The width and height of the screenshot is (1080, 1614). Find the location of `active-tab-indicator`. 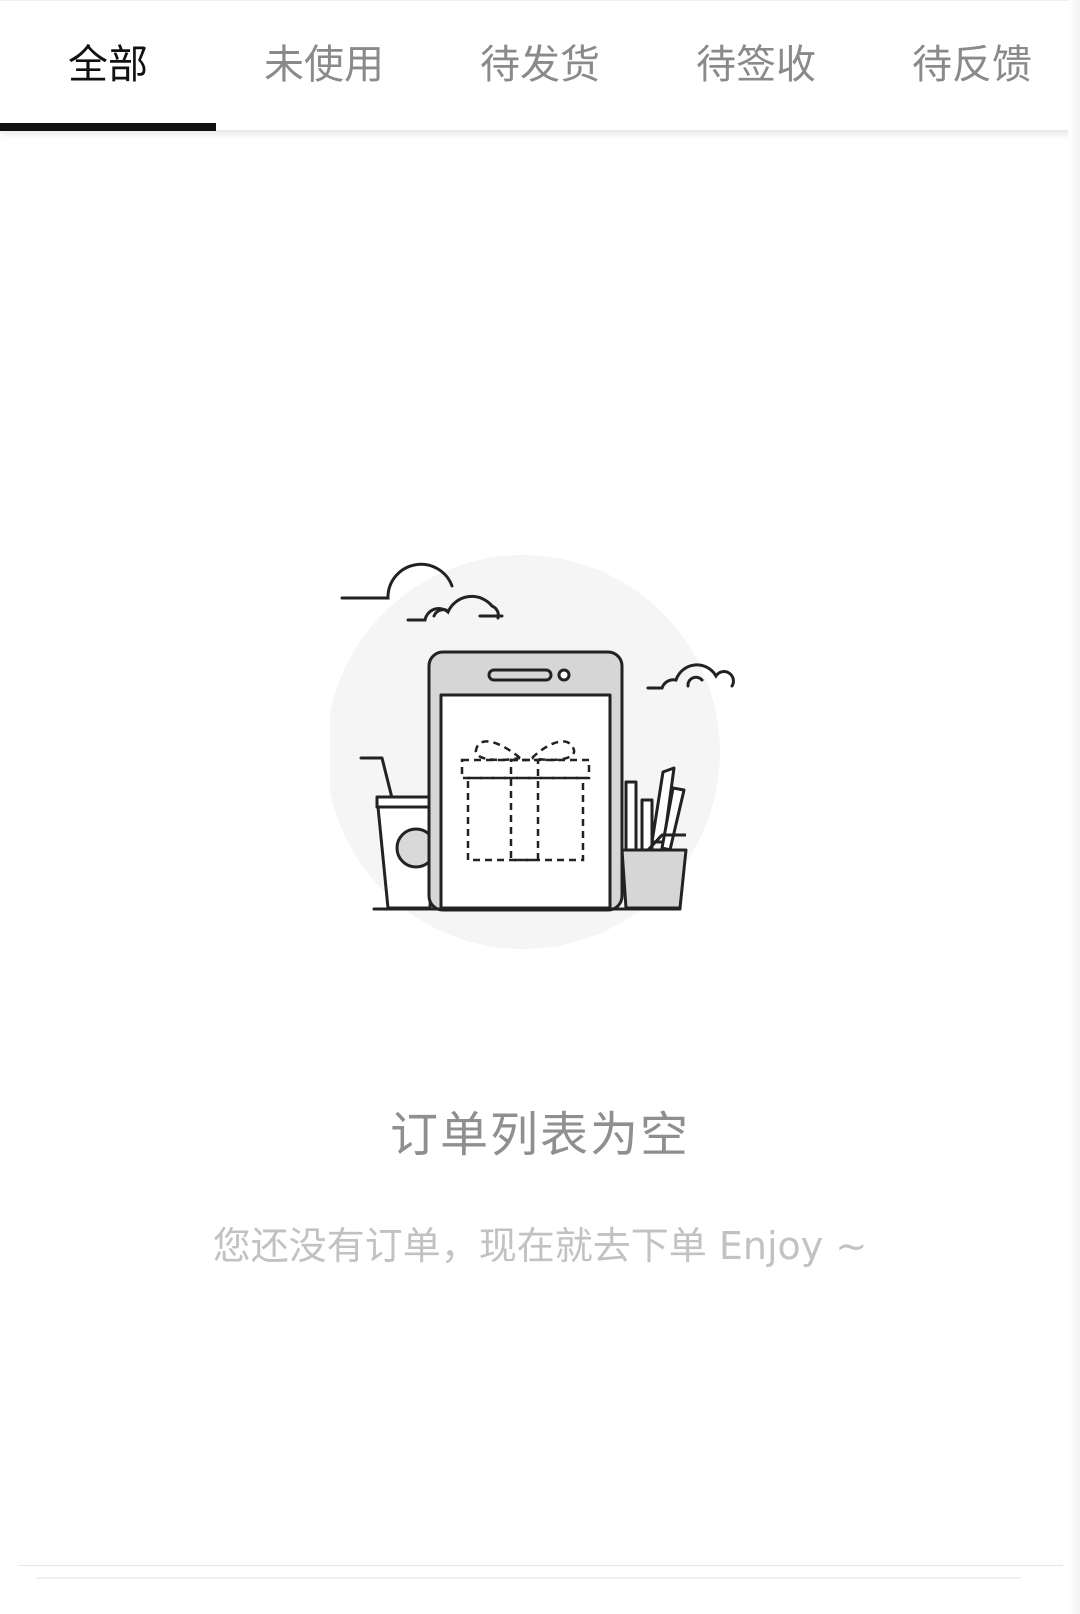

active-tab-indicator is located at coordinates (108, 127).